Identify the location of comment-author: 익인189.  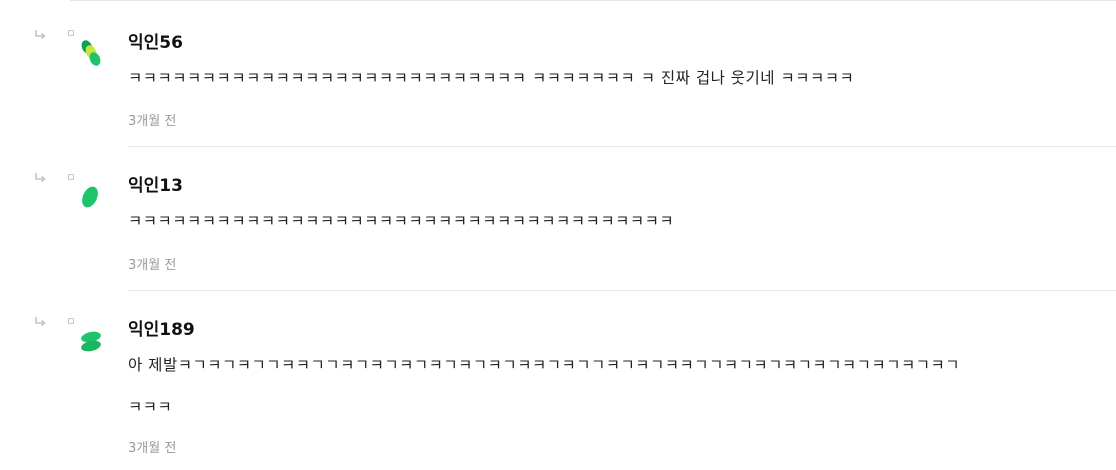
(161, 327).